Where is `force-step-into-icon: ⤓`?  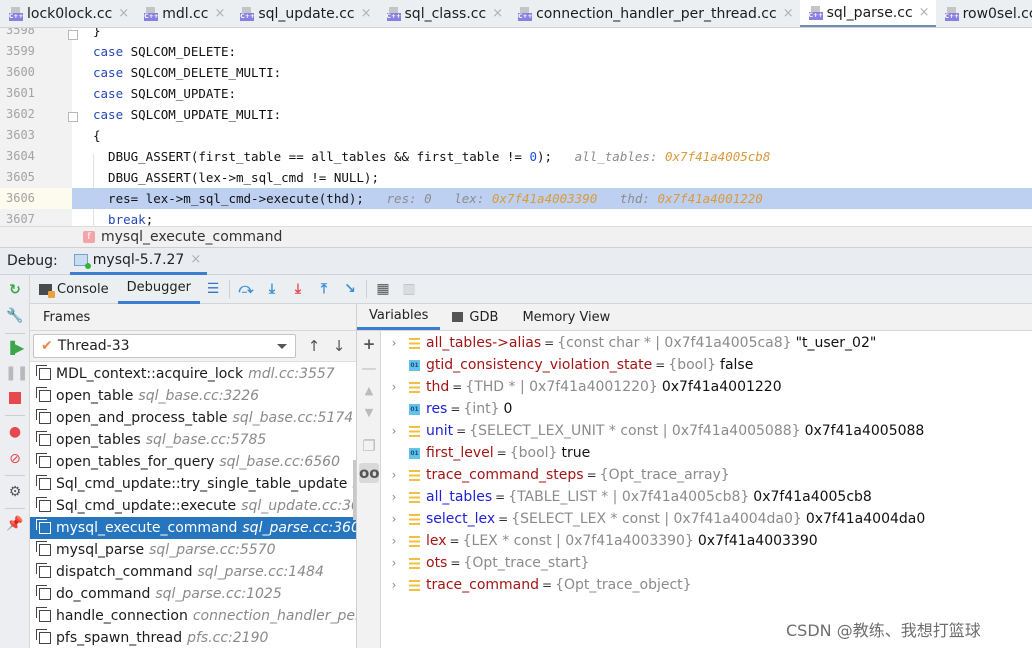
force-step-into-icon: ⤓ is located at coordinates (298, 289).